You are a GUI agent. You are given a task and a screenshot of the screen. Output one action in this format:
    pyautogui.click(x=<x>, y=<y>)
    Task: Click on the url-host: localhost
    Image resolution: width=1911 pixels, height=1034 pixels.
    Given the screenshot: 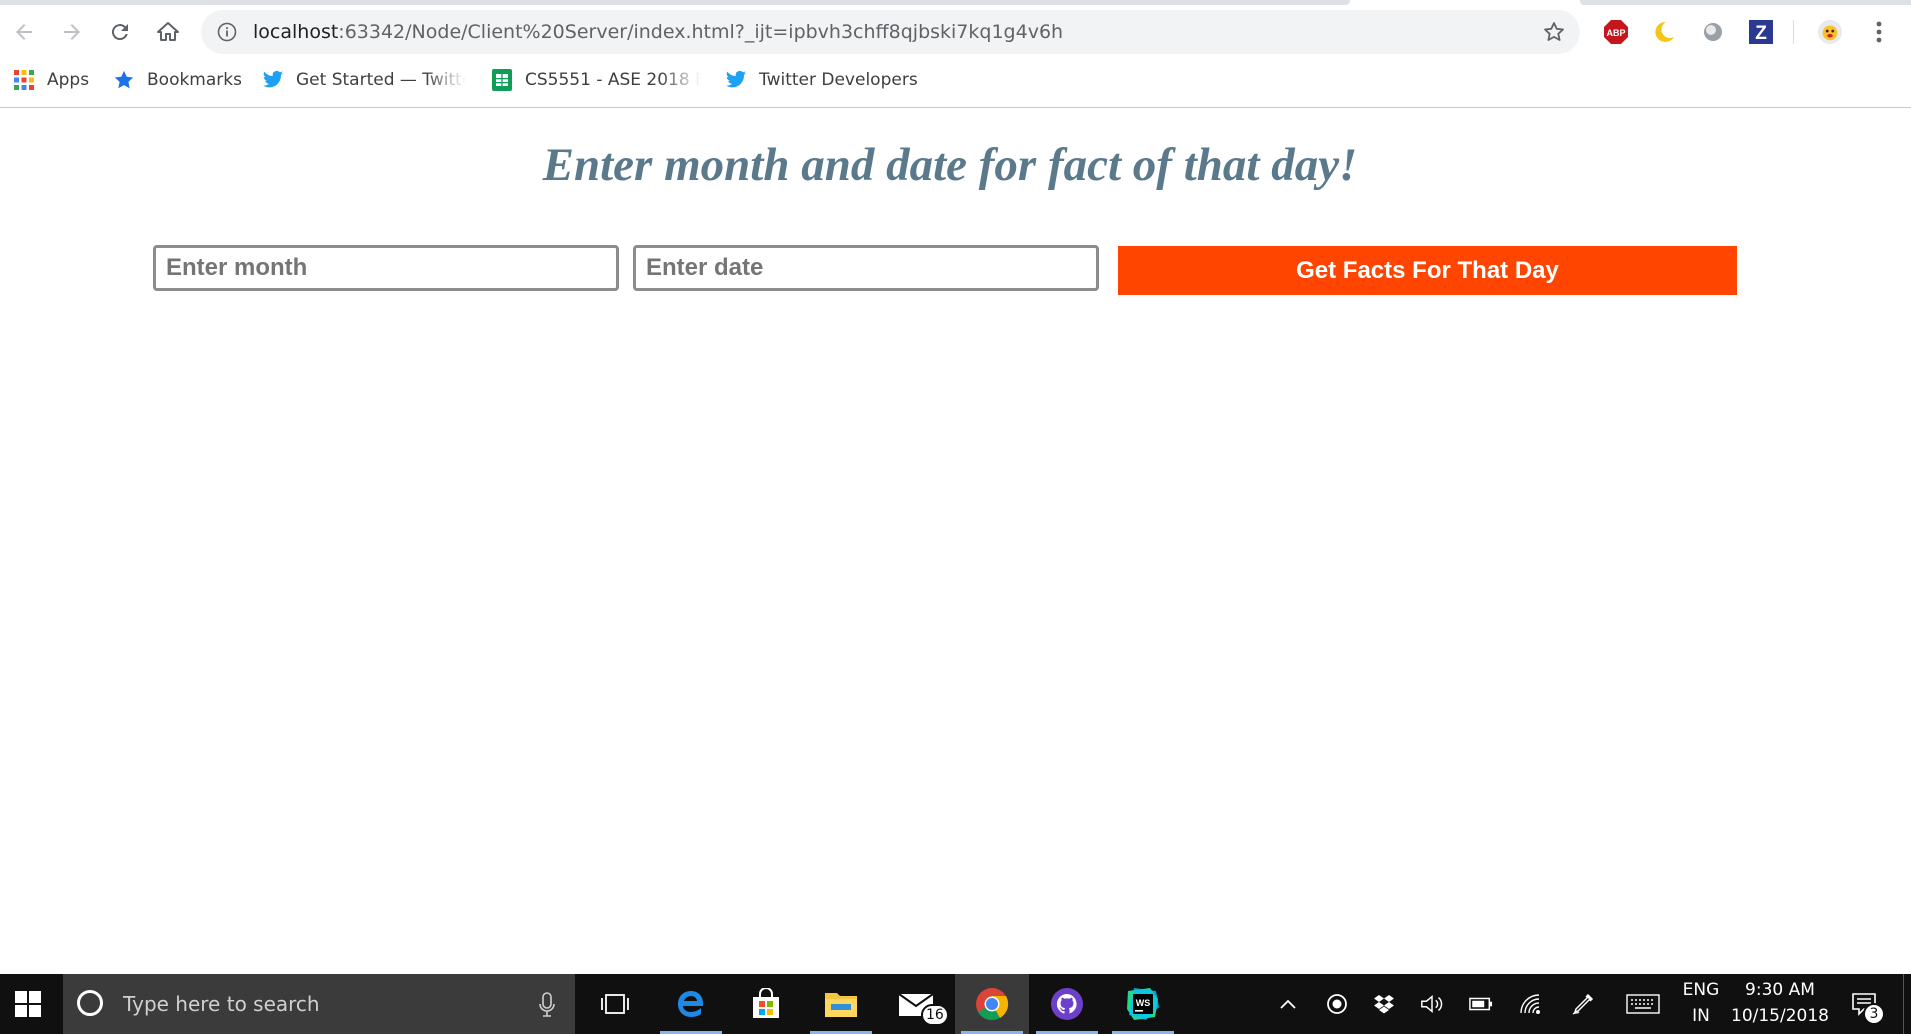 What is the action you would take?
    pyautogui.click(x=296, y=32)
    